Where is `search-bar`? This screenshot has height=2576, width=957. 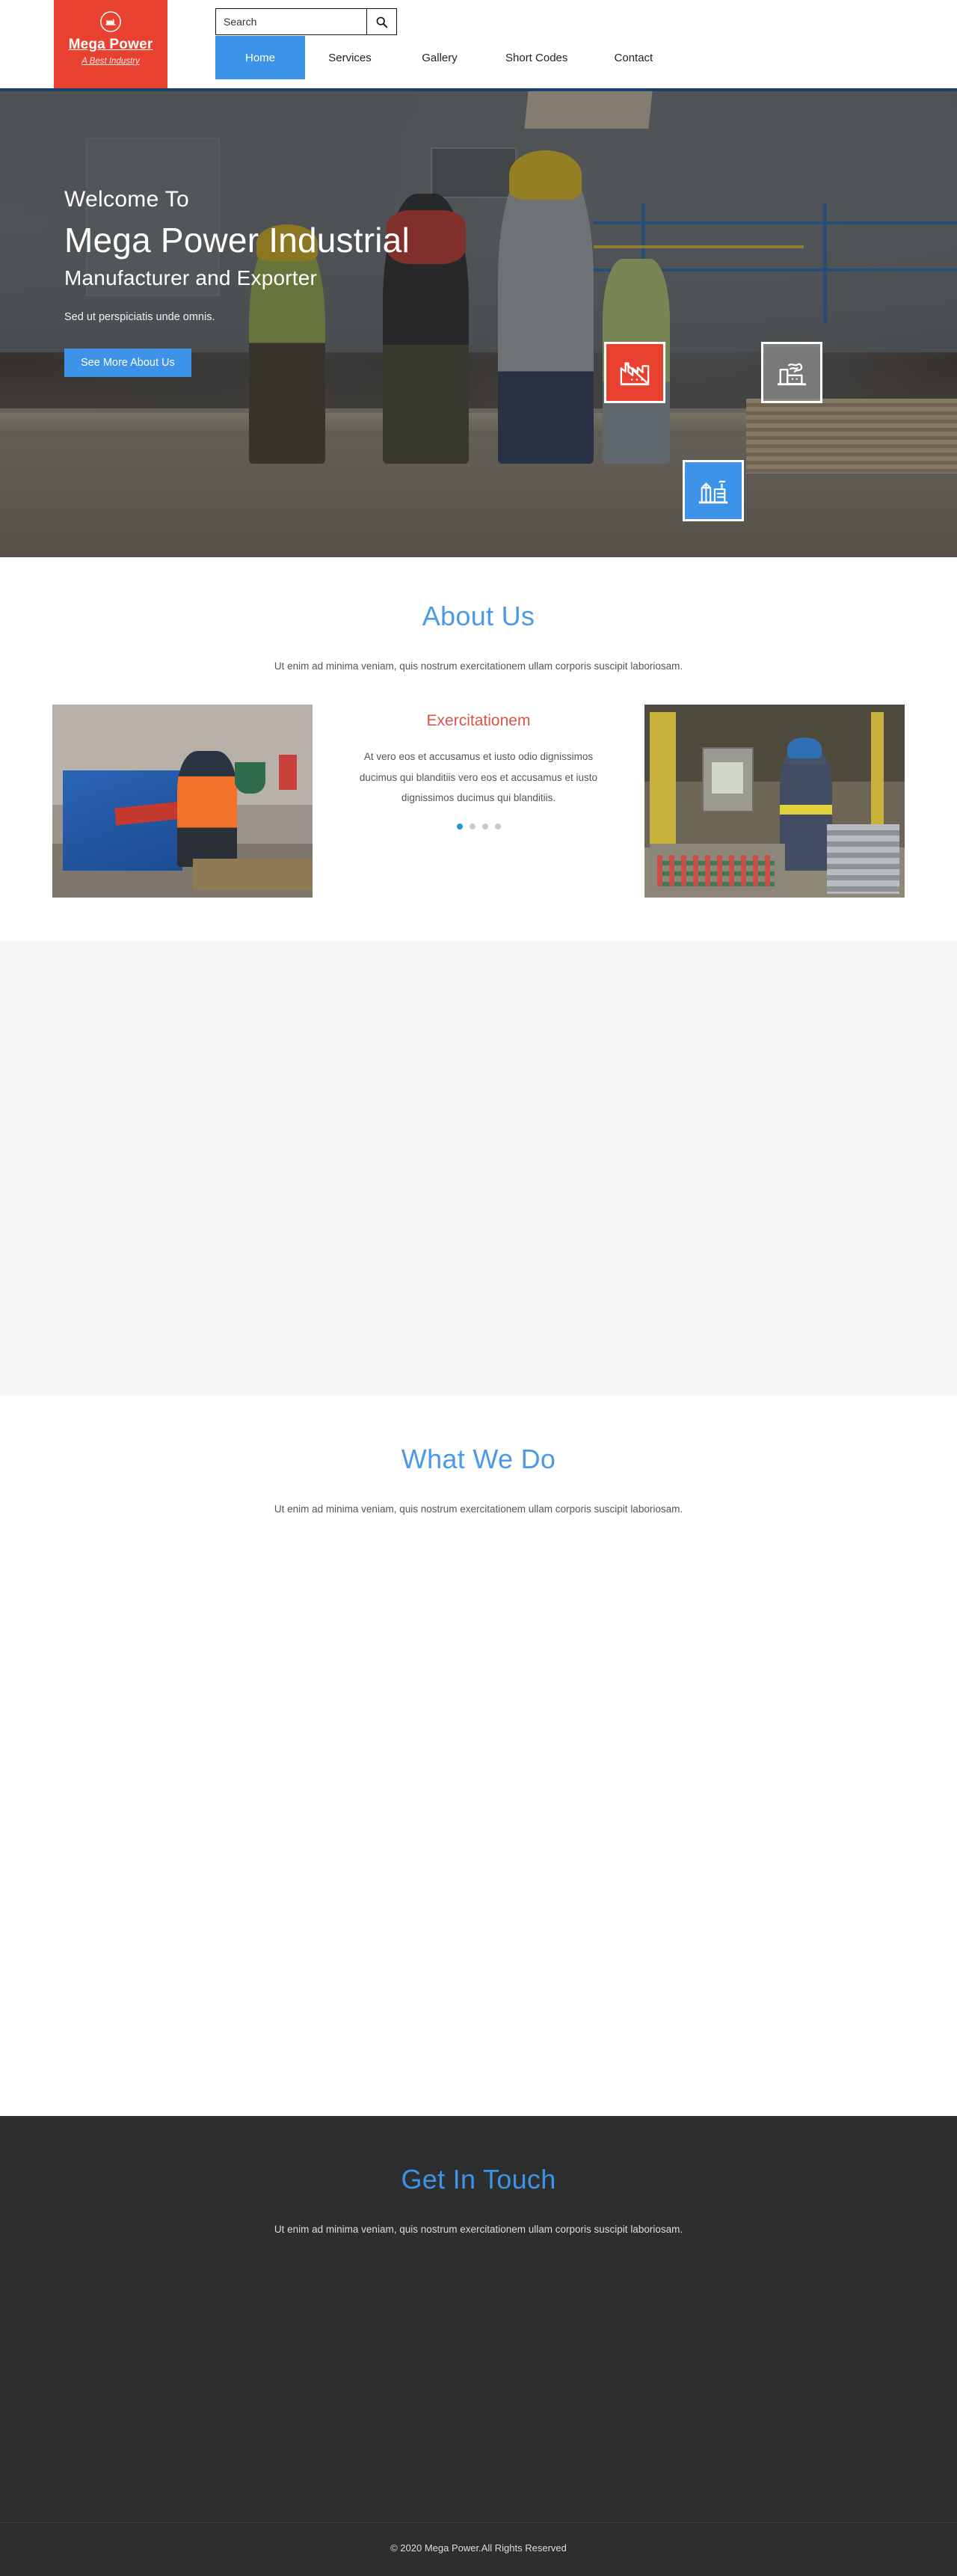 search-bar is located at coordinates (306, 21).